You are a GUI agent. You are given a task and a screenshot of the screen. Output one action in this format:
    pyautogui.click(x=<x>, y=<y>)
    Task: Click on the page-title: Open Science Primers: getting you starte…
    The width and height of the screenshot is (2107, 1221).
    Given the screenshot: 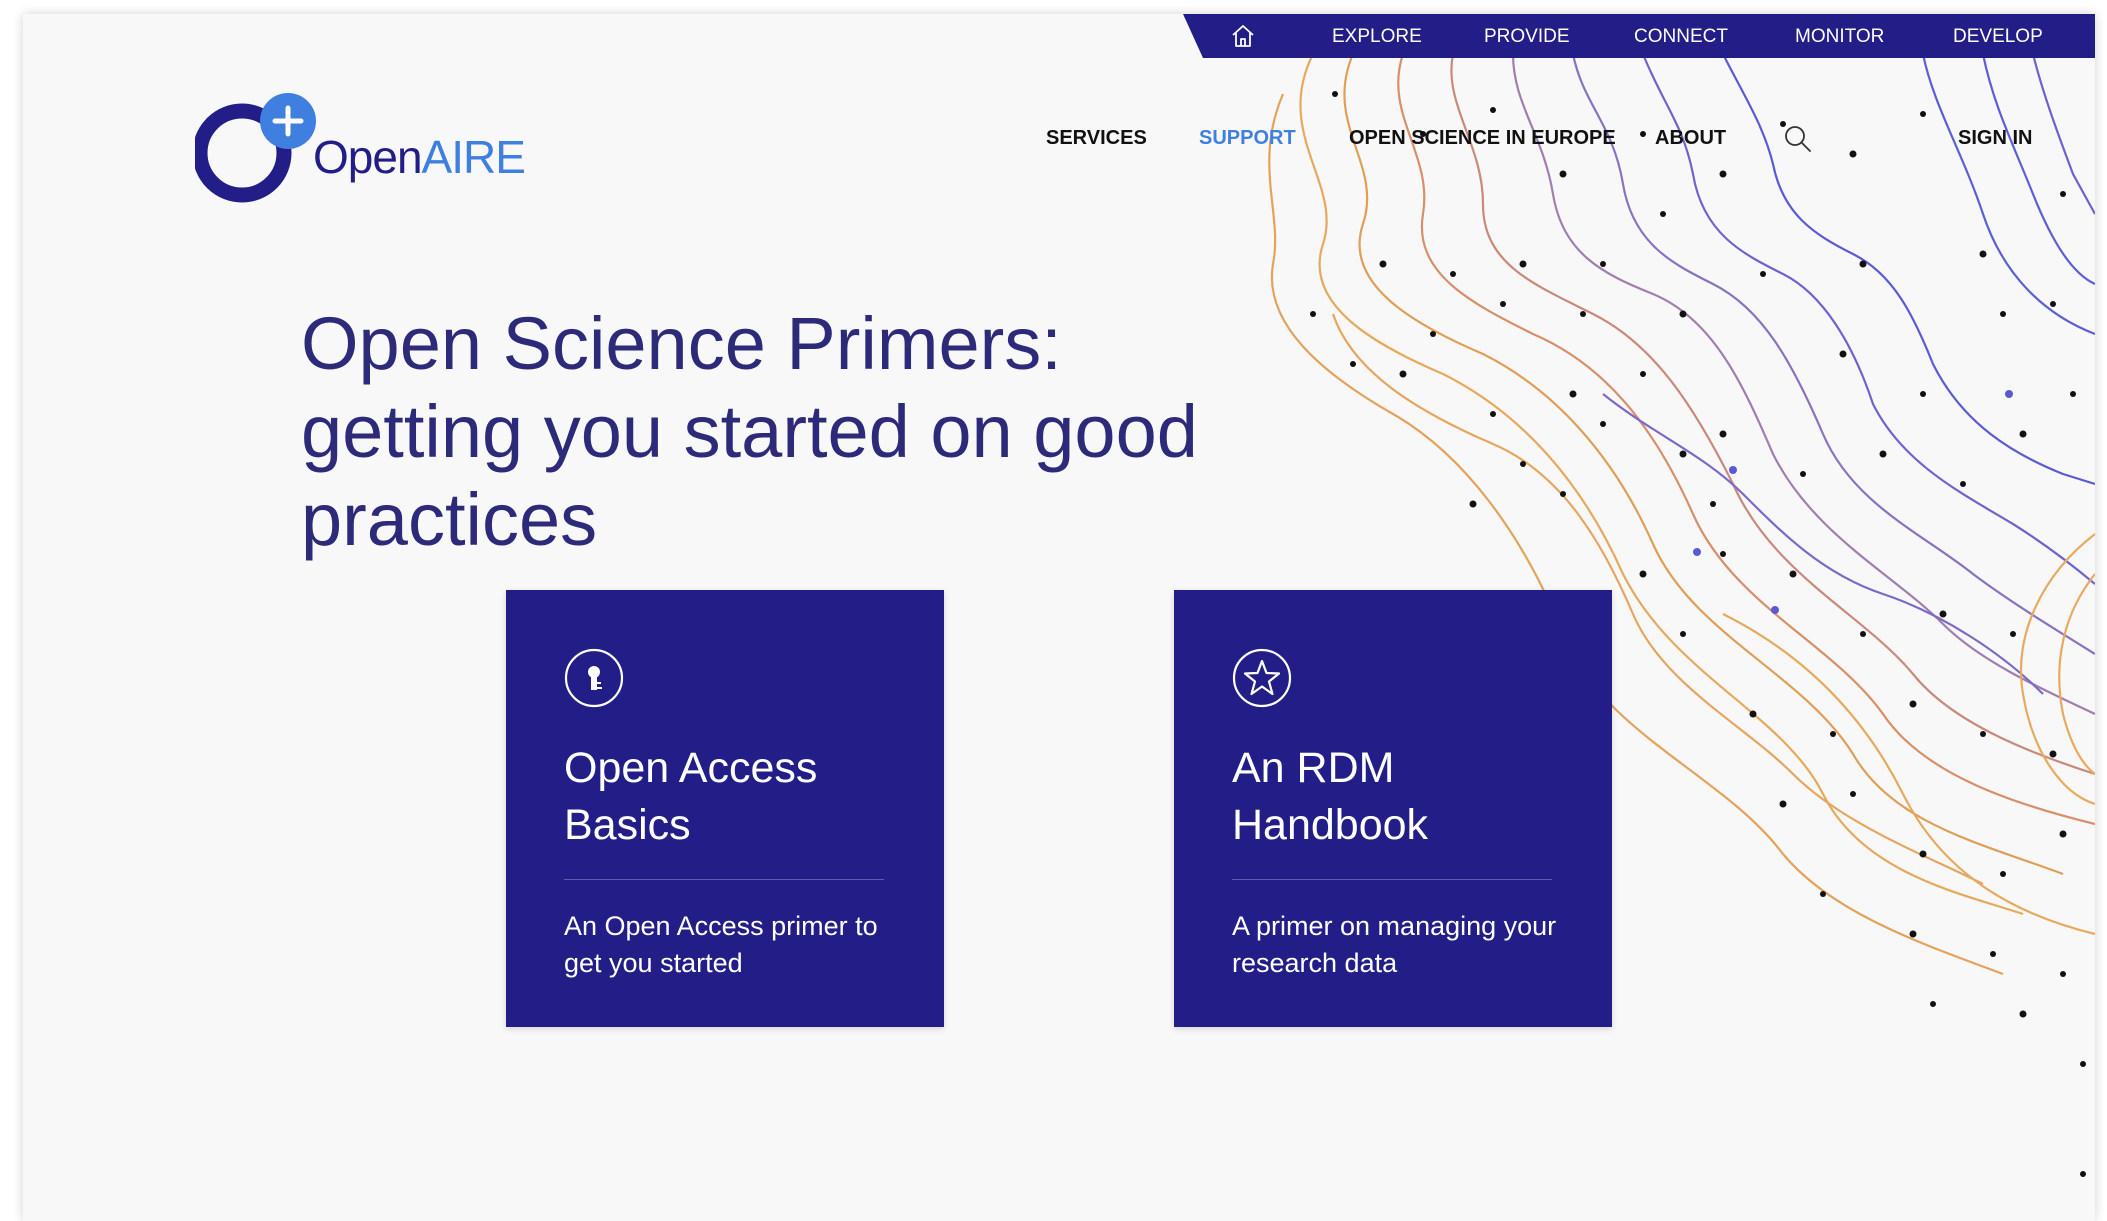 What is the action you would take?
    pyautogui.click(x=749, y=431)
    